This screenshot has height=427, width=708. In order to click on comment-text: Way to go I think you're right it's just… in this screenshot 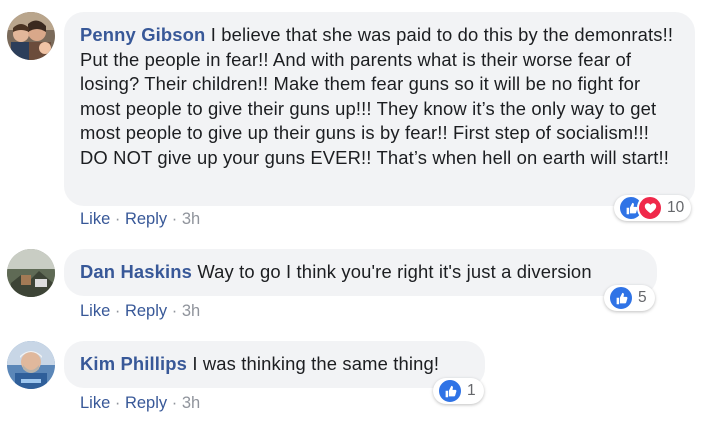, I will do `click(394, 271)`.